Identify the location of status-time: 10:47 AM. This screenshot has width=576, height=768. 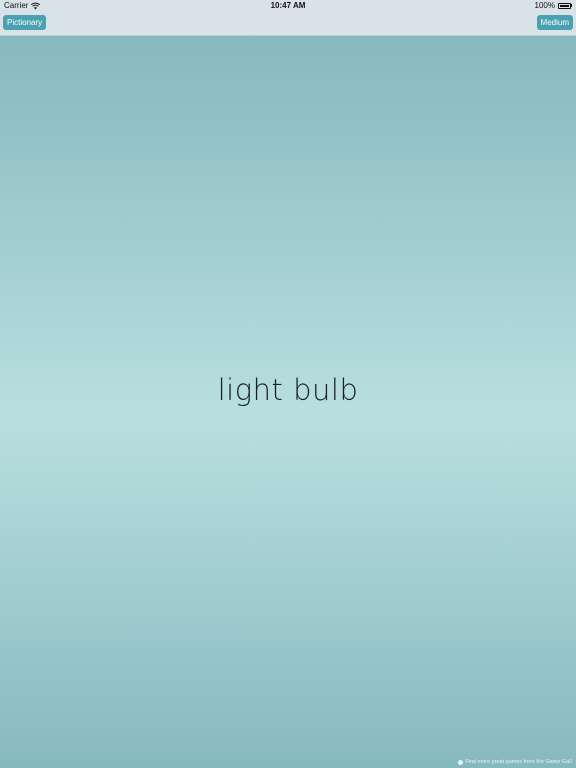
(288, 5).